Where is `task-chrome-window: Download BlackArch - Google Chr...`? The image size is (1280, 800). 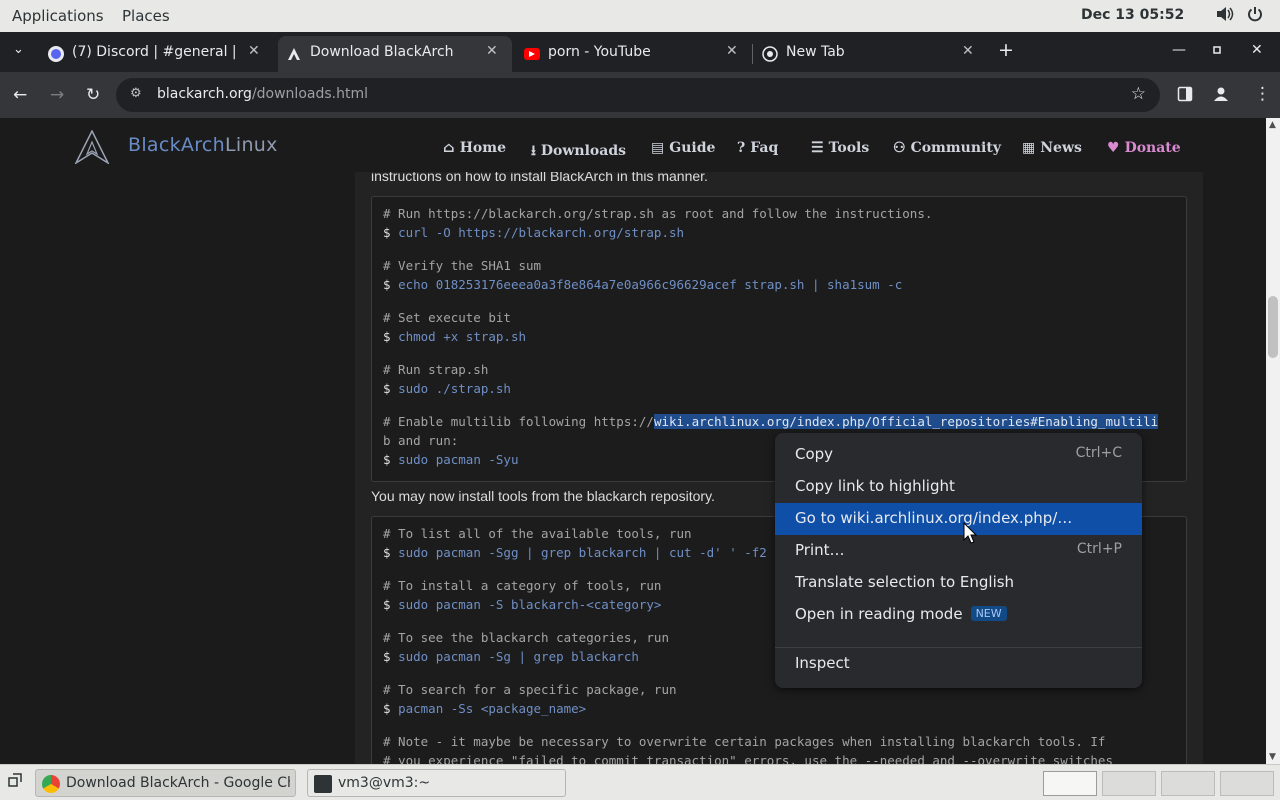
task-chrome-window: Download BlackArch - Google Chr... is located at coordinates (165, 783).